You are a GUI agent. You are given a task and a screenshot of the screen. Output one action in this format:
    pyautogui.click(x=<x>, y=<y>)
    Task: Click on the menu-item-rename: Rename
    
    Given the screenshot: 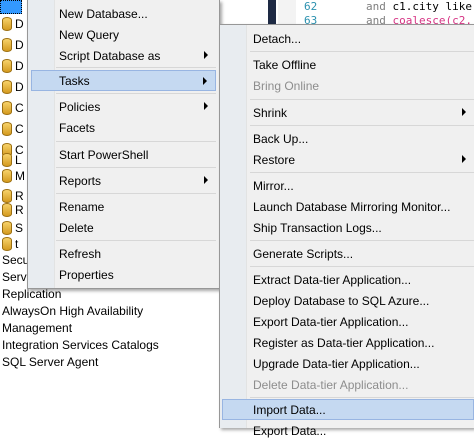 What is the action you would take?
    pyautogui.click(x=123, y=206)
    